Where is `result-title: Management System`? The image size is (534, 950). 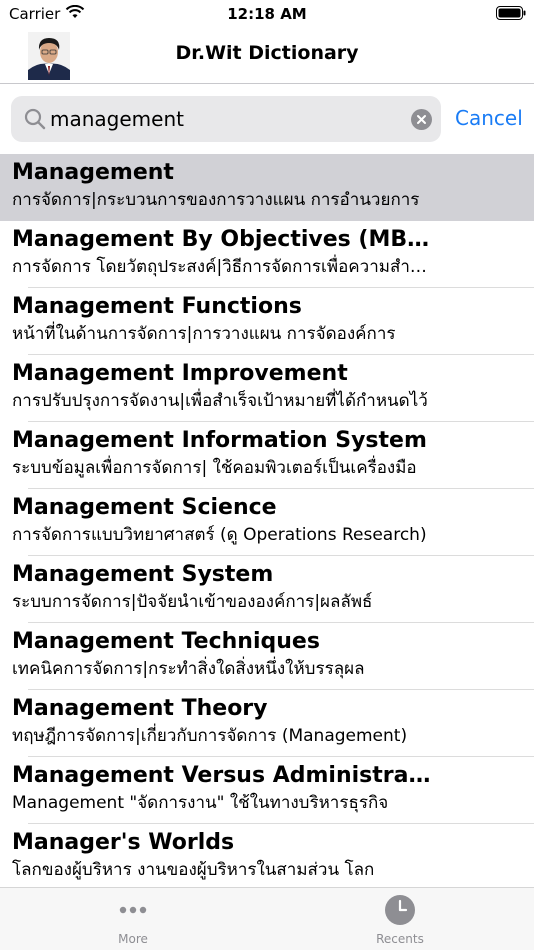
result-title: Management System is located at coordinates (143, 574).